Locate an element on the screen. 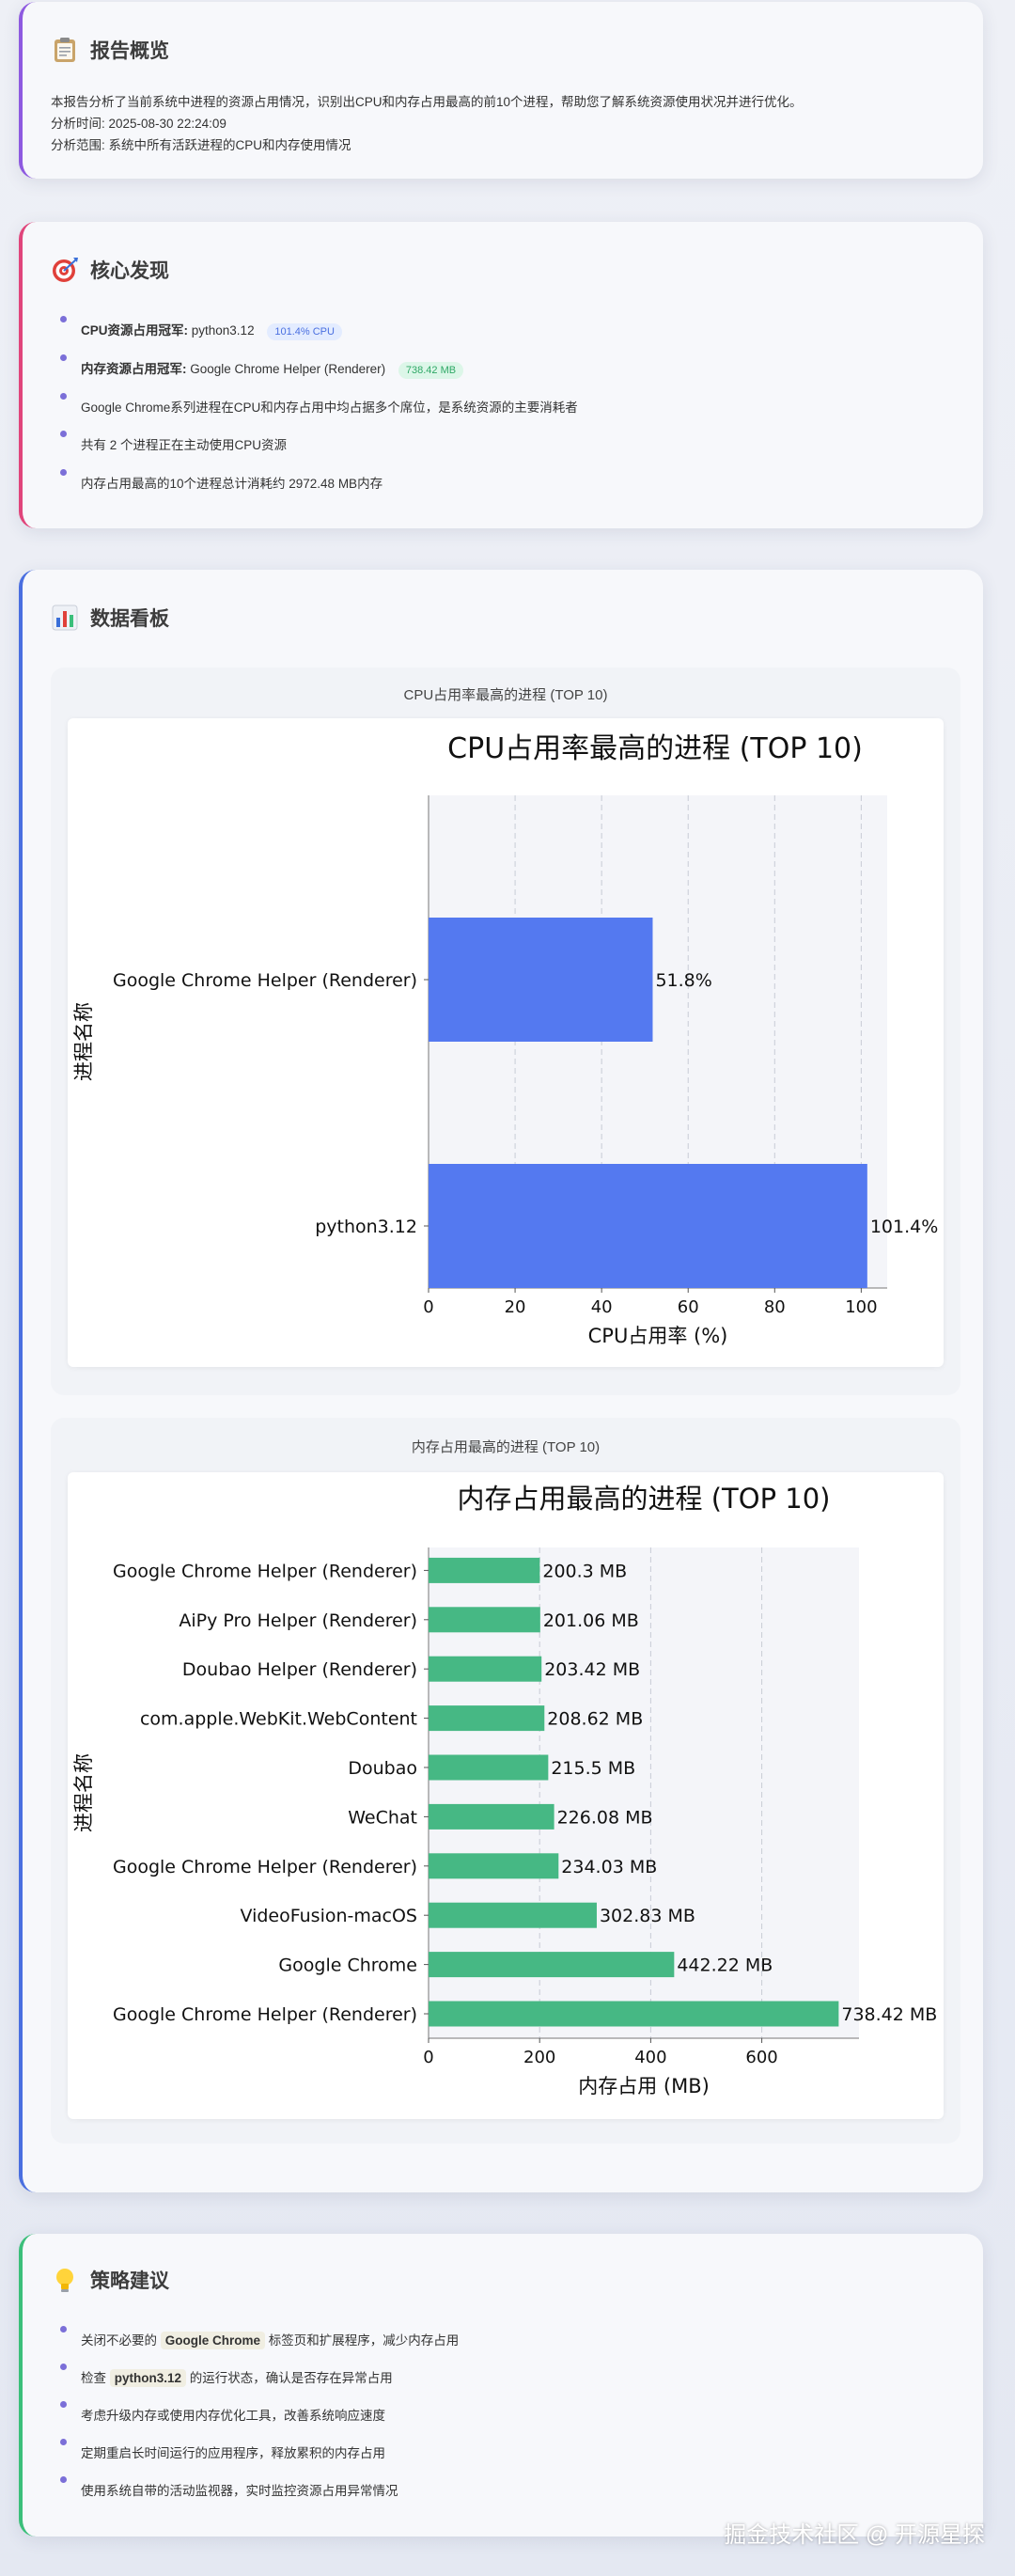  strategy-item-2-post: 的运行状态，确认是否存在异常占用 is located at coordinates (289, 2378).